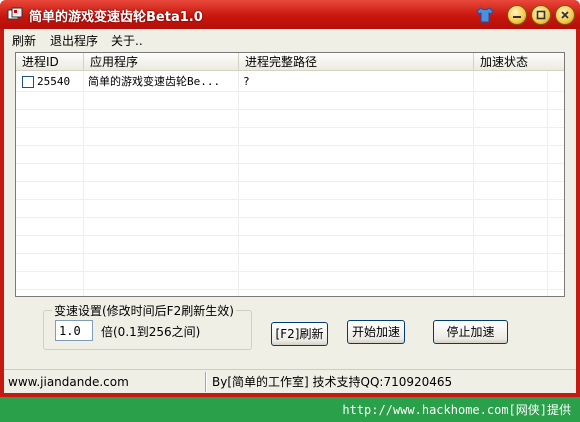 The height and width of the screenshot is (422, 580). Describe the element at coordinates (151, 332) in the screenshot. I see `speed-range-hint: 倍(0.1到256之间)` at that location.